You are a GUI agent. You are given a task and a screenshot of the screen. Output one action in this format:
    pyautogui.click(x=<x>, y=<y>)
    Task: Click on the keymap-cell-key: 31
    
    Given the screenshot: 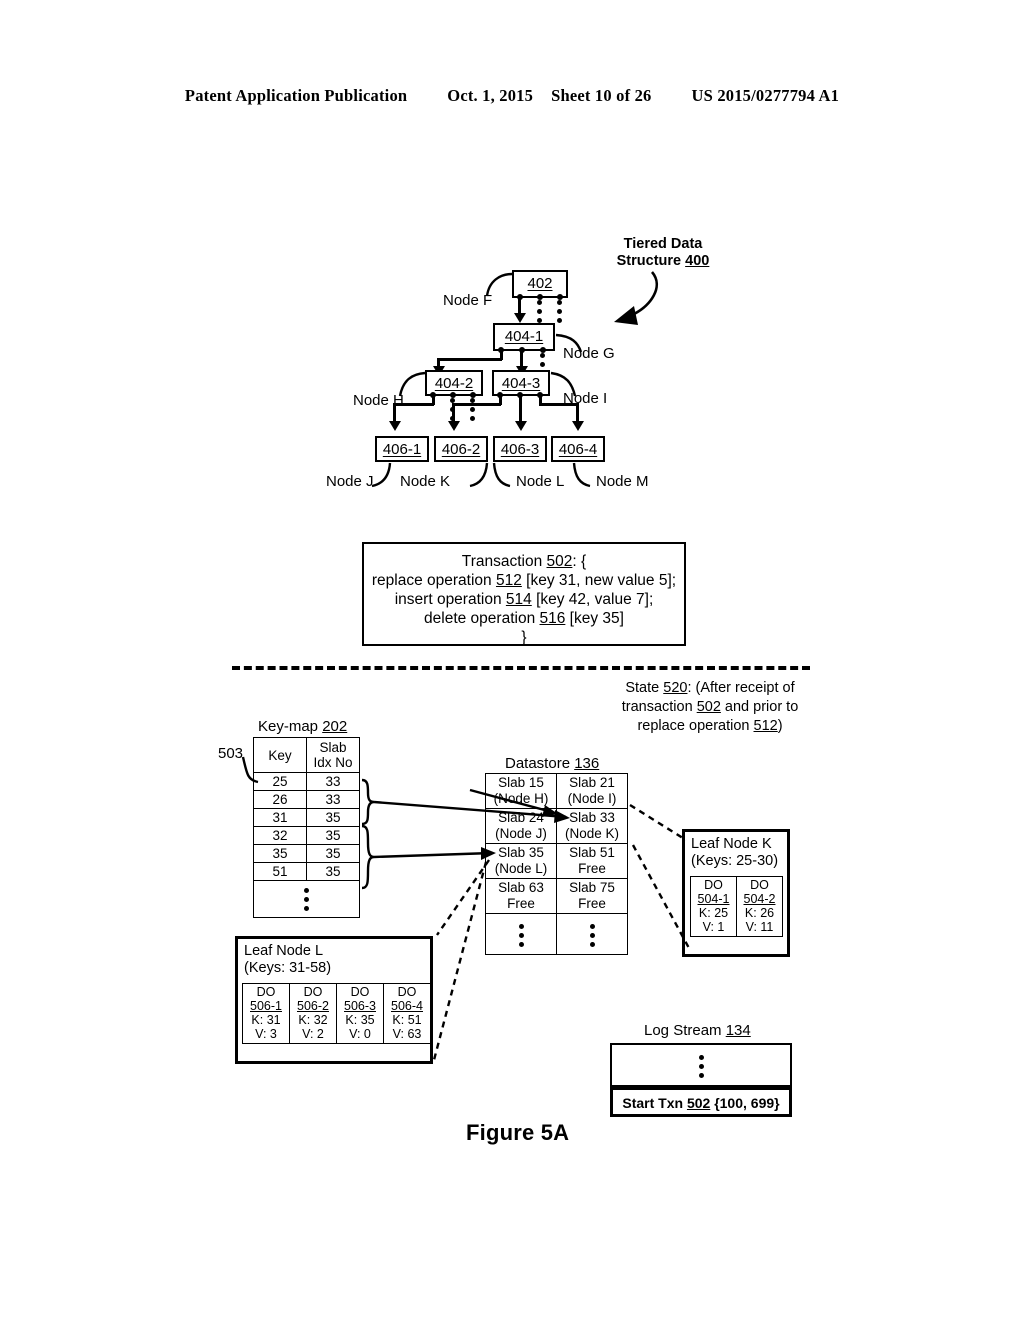 What is the action you would take?
    pyautogui.click(x=280, y=817)
    